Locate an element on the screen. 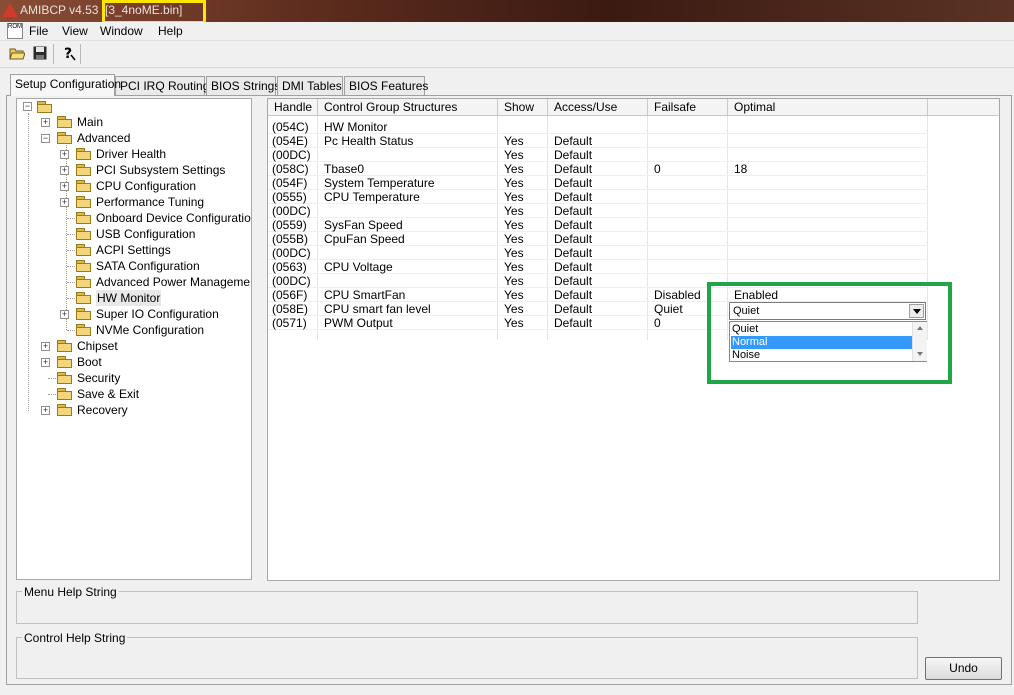 The image size is (1014, 695). tree-item-performance-tuning: + Performance Tuning is located at coordinates (132, 202).